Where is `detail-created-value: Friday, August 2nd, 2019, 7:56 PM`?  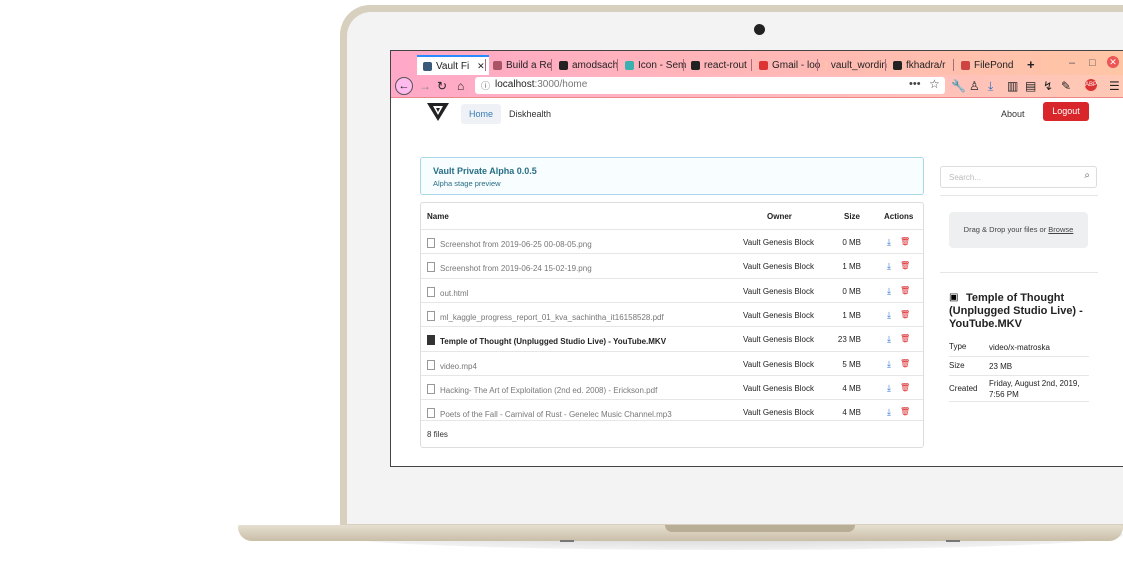
detail-created-value: Friday, August 2nd, 2019, 7:56 PM is located at coordinates (1034, 389).